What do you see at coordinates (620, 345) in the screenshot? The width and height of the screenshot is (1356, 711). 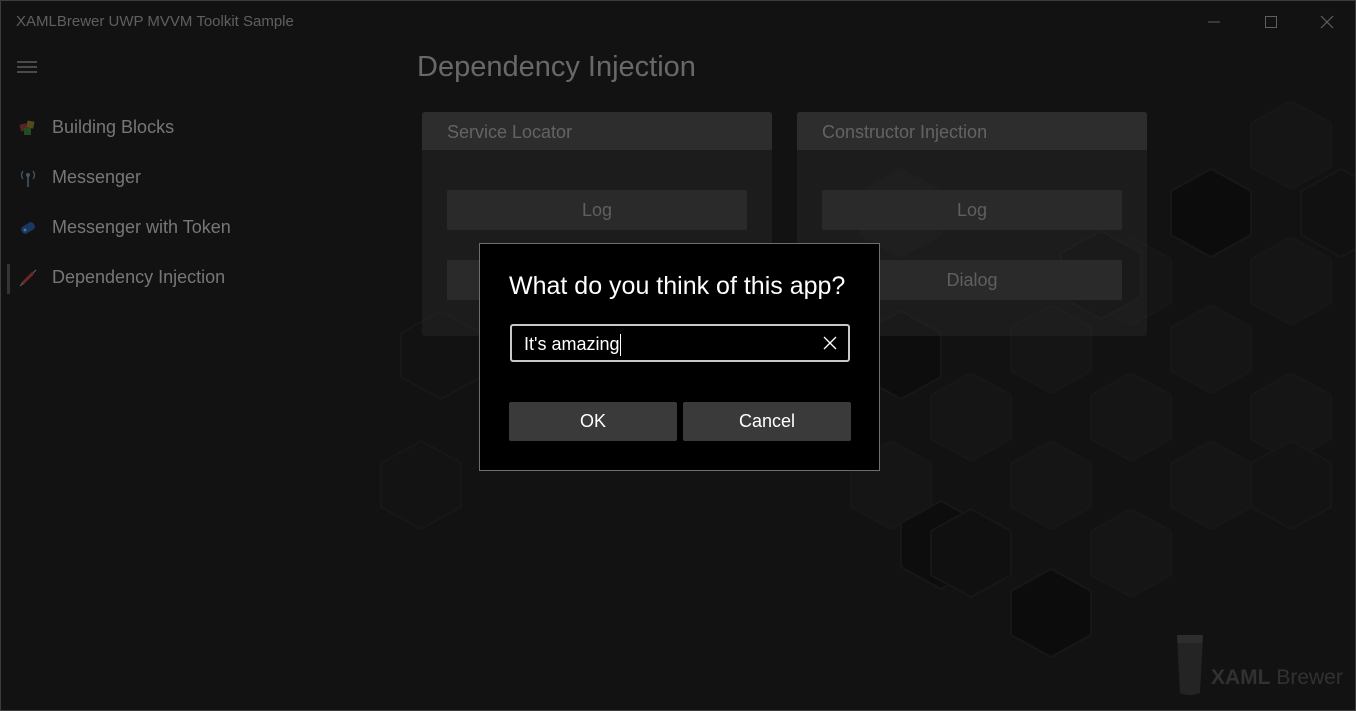 I see `text-caret` at bounding box center [620, 345].